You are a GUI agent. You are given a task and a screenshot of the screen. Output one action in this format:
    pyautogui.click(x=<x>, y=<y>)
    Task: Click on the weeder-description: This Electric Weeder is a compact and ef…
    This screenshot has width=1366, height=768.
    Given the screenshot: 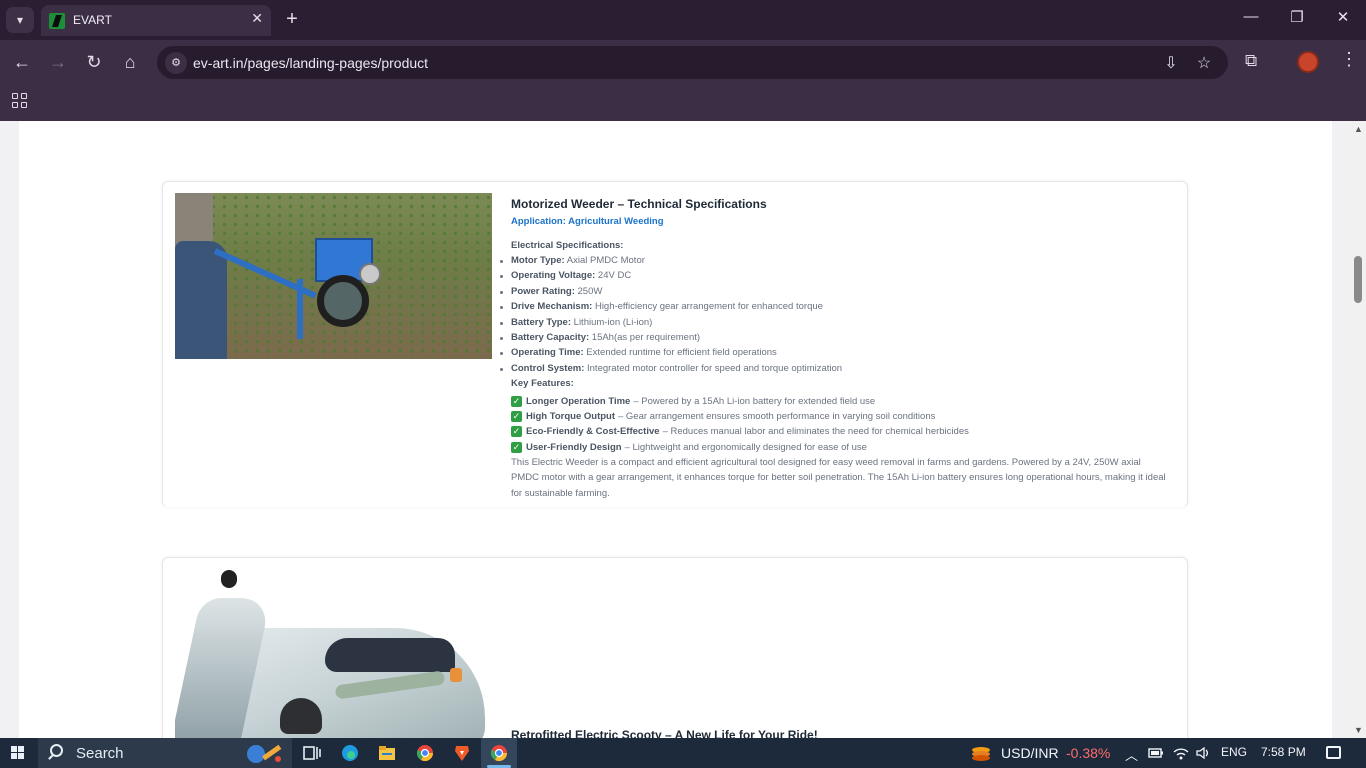 What is the action you would take?
    pyautogui.click(x=838, y=478)
    